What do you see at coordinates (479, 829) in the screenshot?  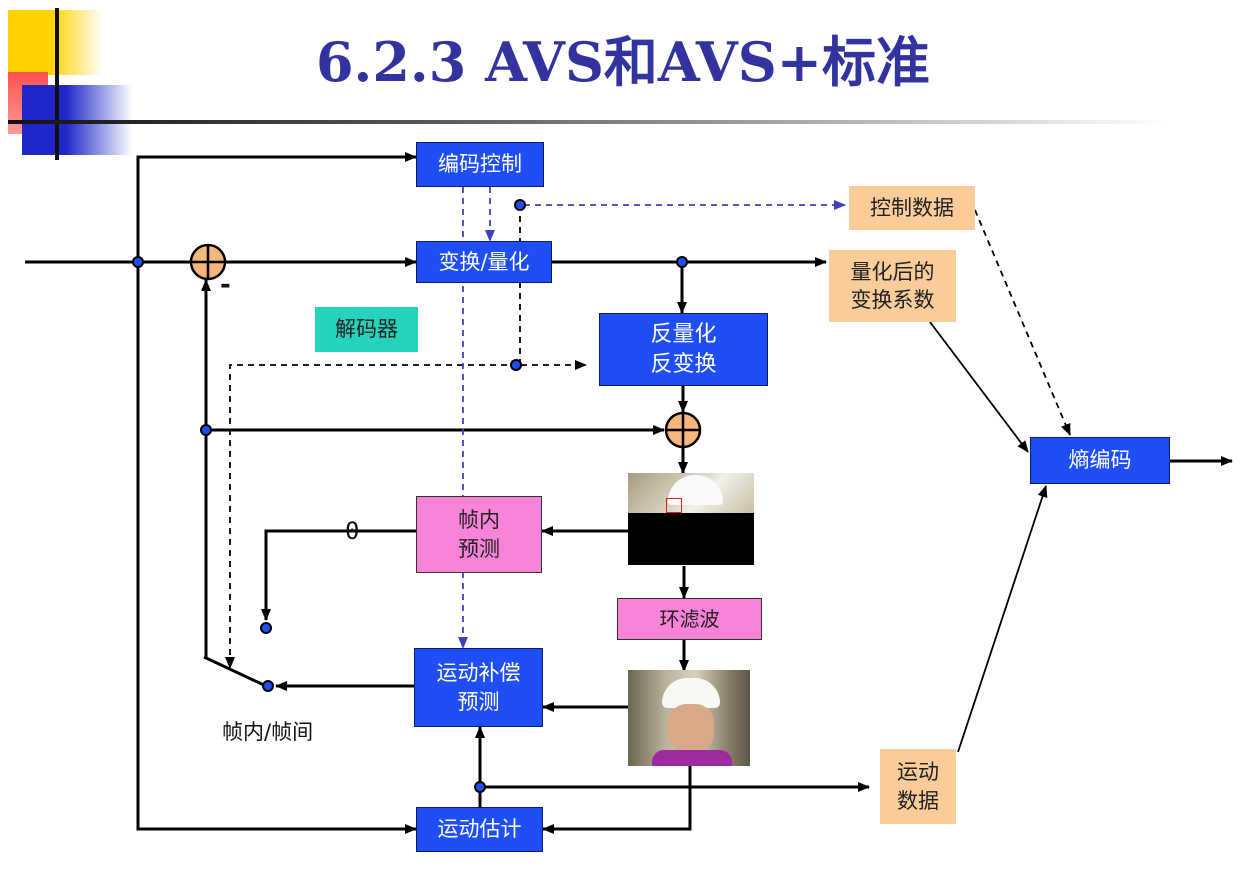 I see `motion-estimation-block: 运动估计` at bounding box center [479, 829].